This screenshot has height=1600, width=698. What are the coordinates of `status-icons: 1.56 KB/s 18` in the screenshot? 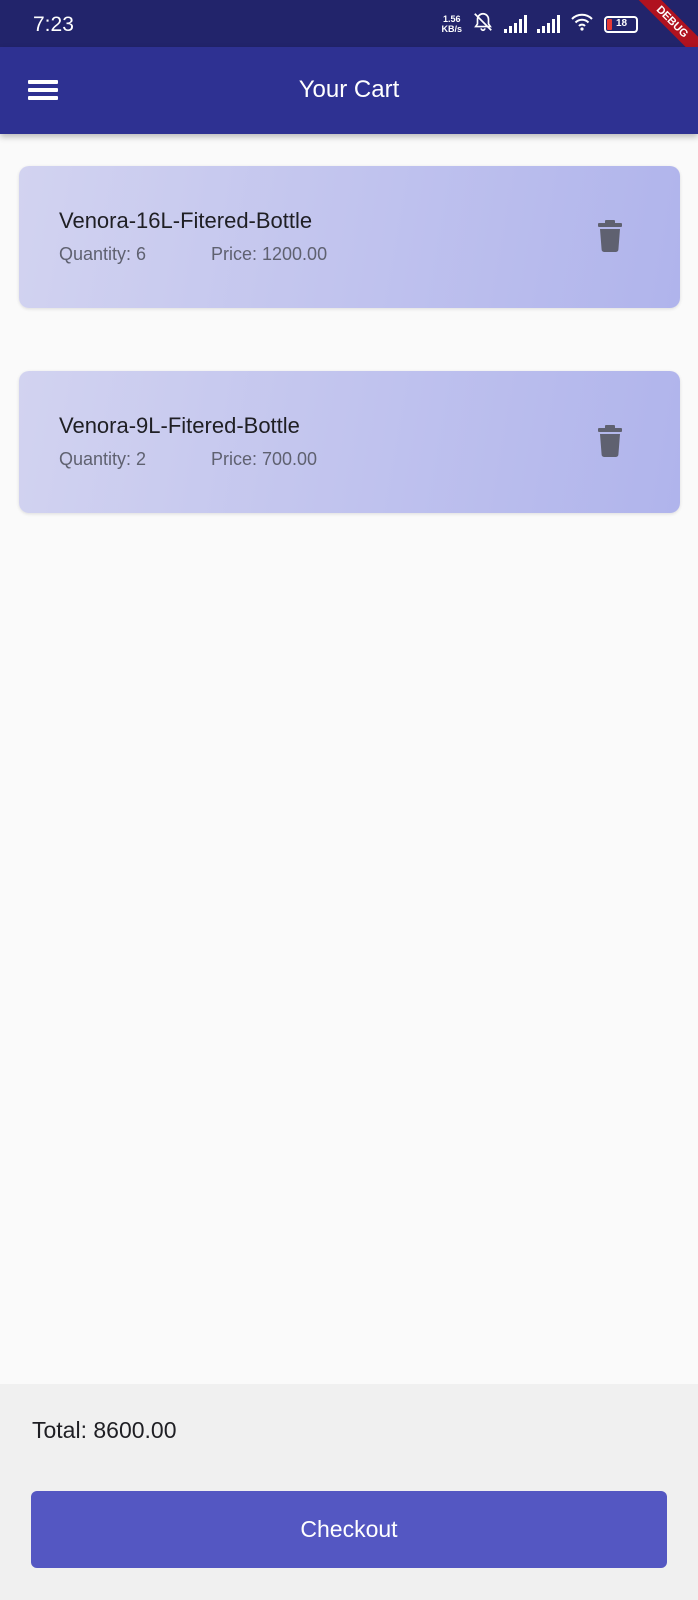 It's located at (539, 24).